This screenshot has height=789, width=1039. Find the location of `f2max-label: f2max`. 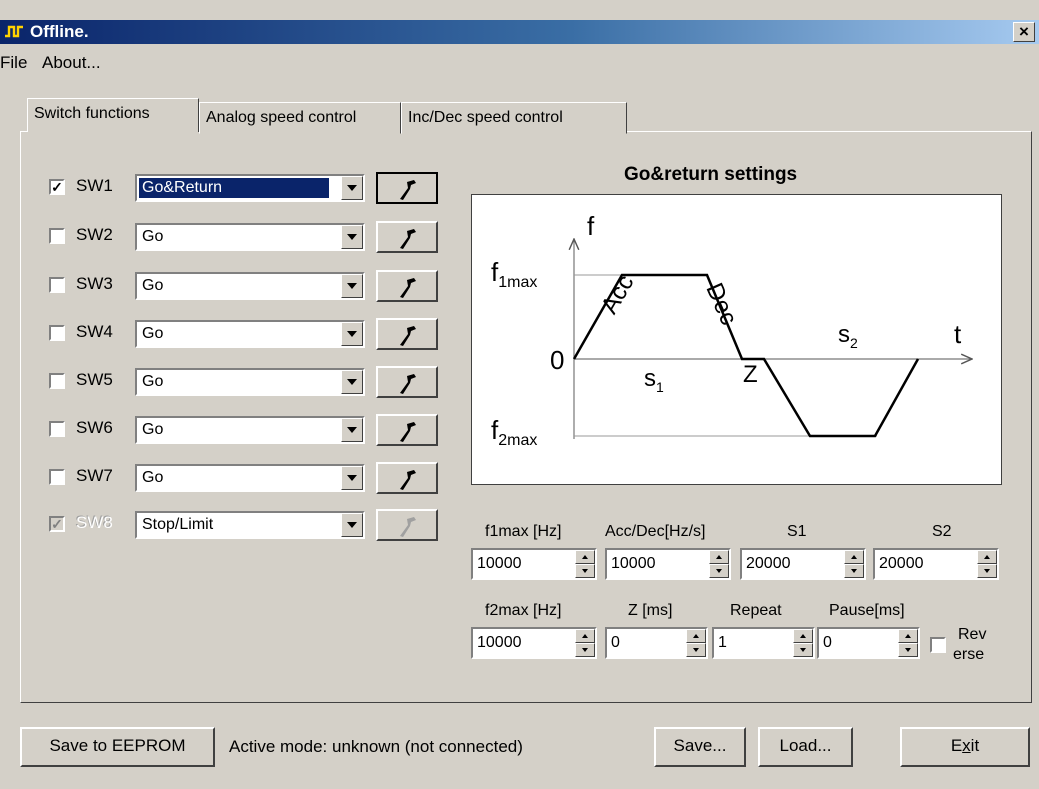

f2max-label: f2max is located at coordinates (514, 432).